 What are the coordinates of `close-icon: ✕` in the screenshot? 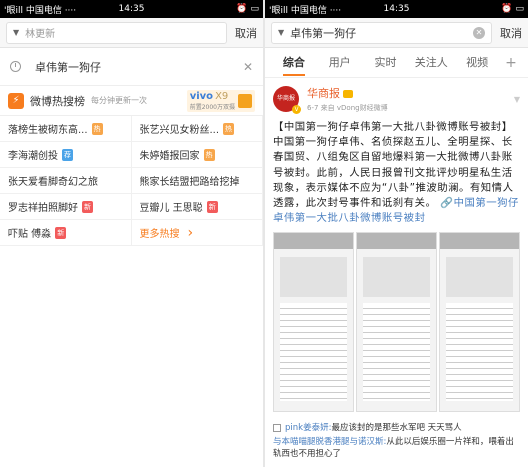 It's located at (248, 67).